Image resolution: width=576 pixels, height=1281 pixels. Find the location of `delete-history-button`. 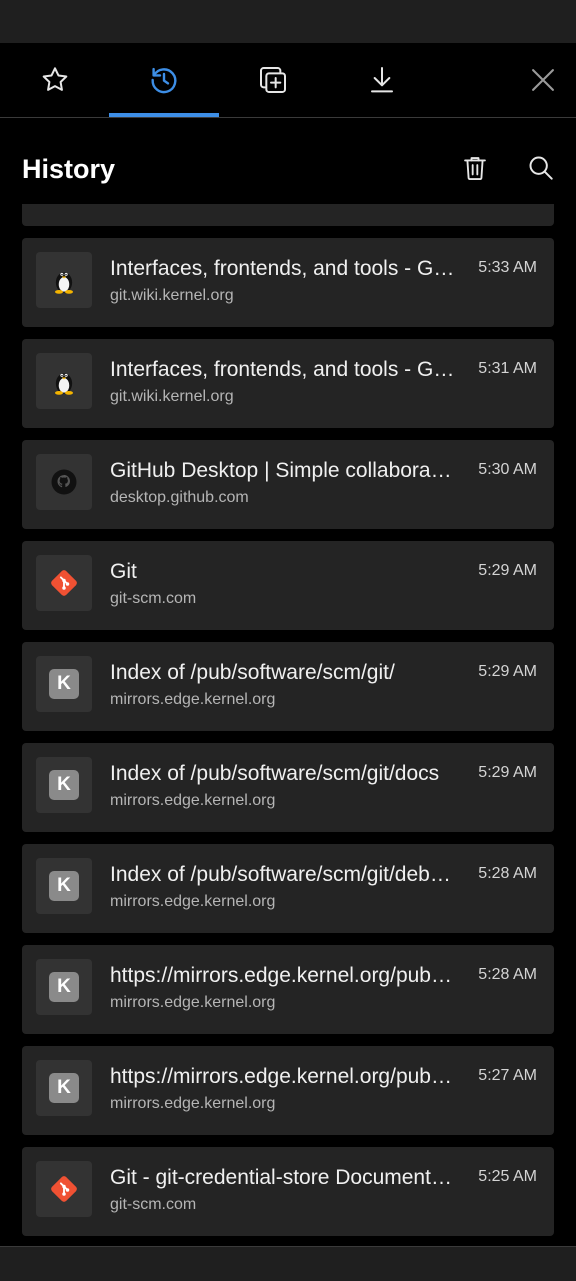

delete-history-button is located at coordinates (475, 168).